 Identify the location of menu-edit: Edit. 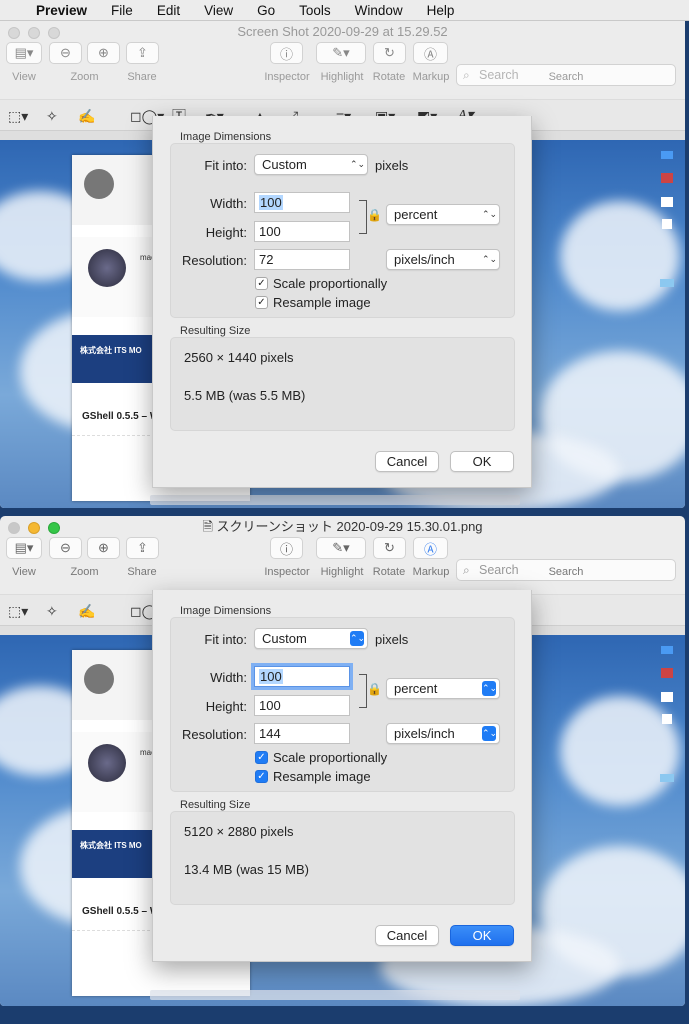
(168, 10).